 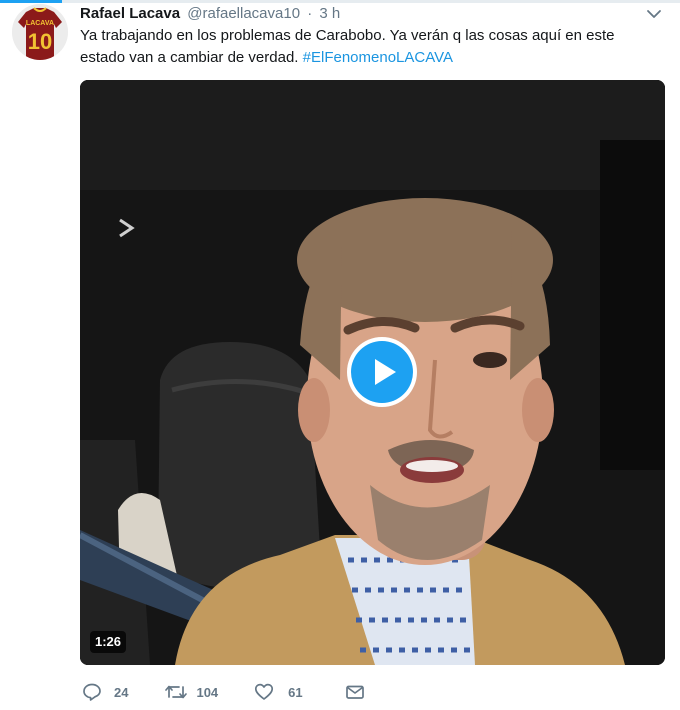 I want to click on retweet-icon, so click(x=176, y=692).